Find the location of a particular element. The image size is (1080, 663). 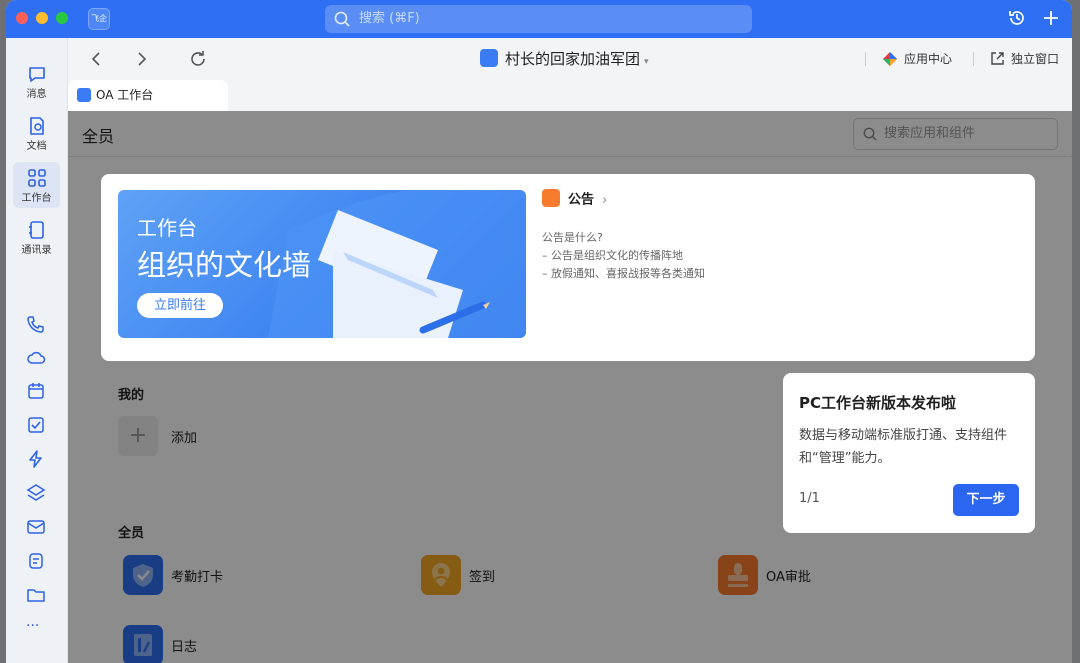

org-switcher: 村长的回家加油军团 ▾ is located at coordinates (564, 60).